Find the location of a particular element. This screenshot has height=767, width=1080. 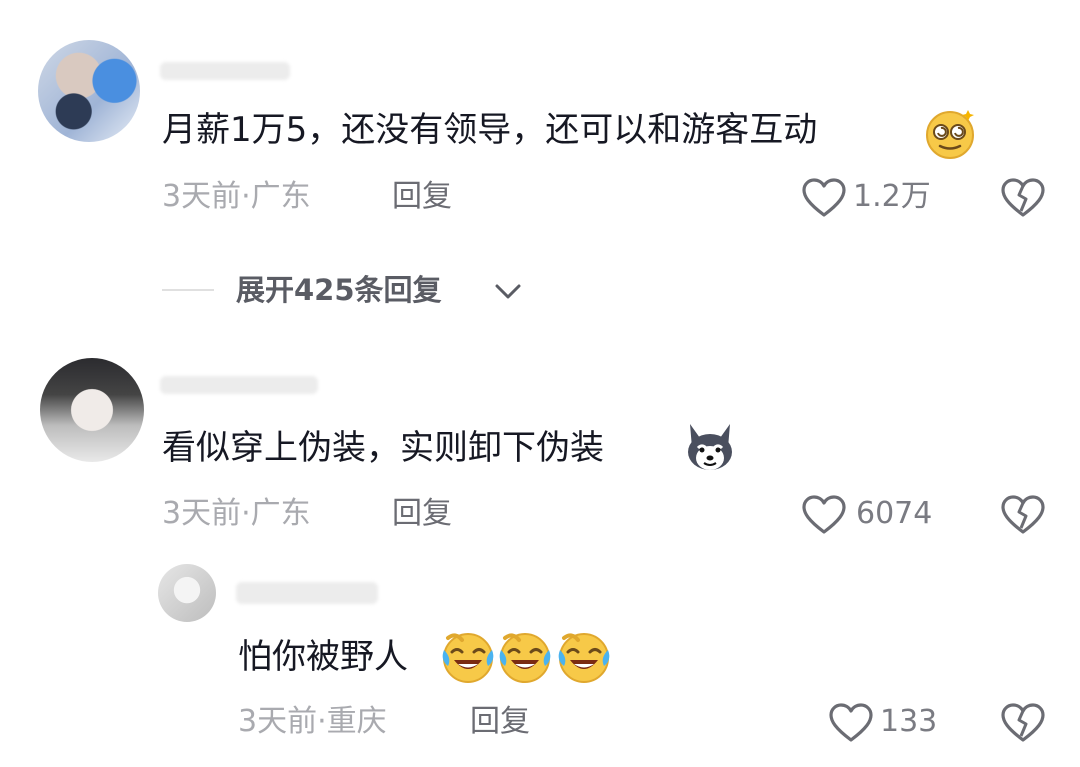

chevron-down-icon is located at coordinates (508, 292).